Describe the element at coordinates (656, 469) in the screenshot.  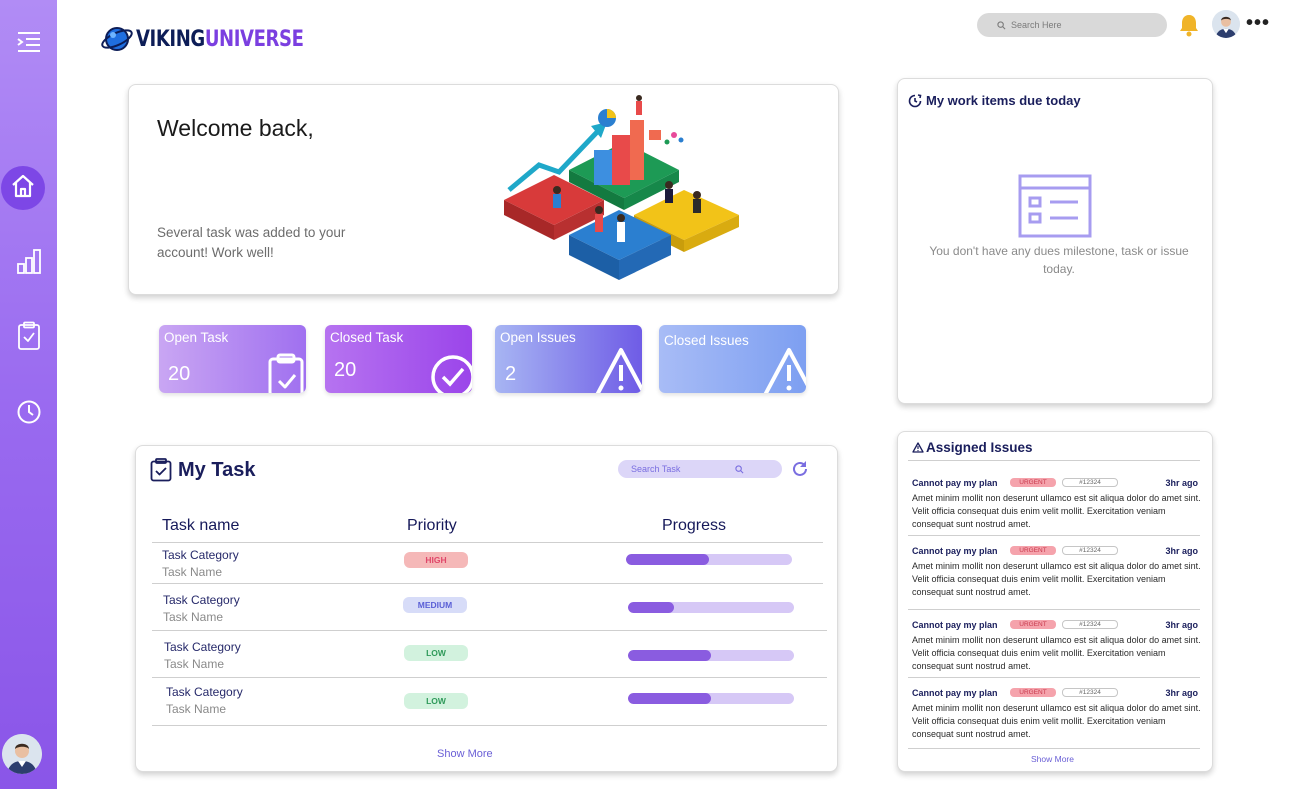
I see `task-search-placeholder: Search Task` at that location.